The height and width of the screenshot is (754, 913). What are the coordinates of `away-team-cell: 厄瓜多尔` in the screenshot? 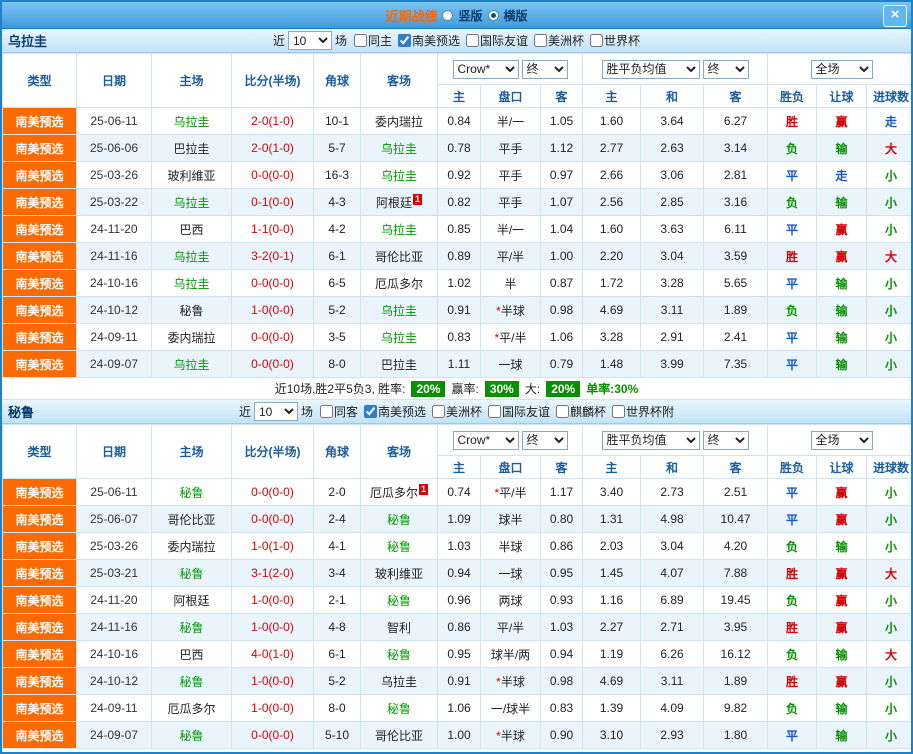 It's located at (399, 283).